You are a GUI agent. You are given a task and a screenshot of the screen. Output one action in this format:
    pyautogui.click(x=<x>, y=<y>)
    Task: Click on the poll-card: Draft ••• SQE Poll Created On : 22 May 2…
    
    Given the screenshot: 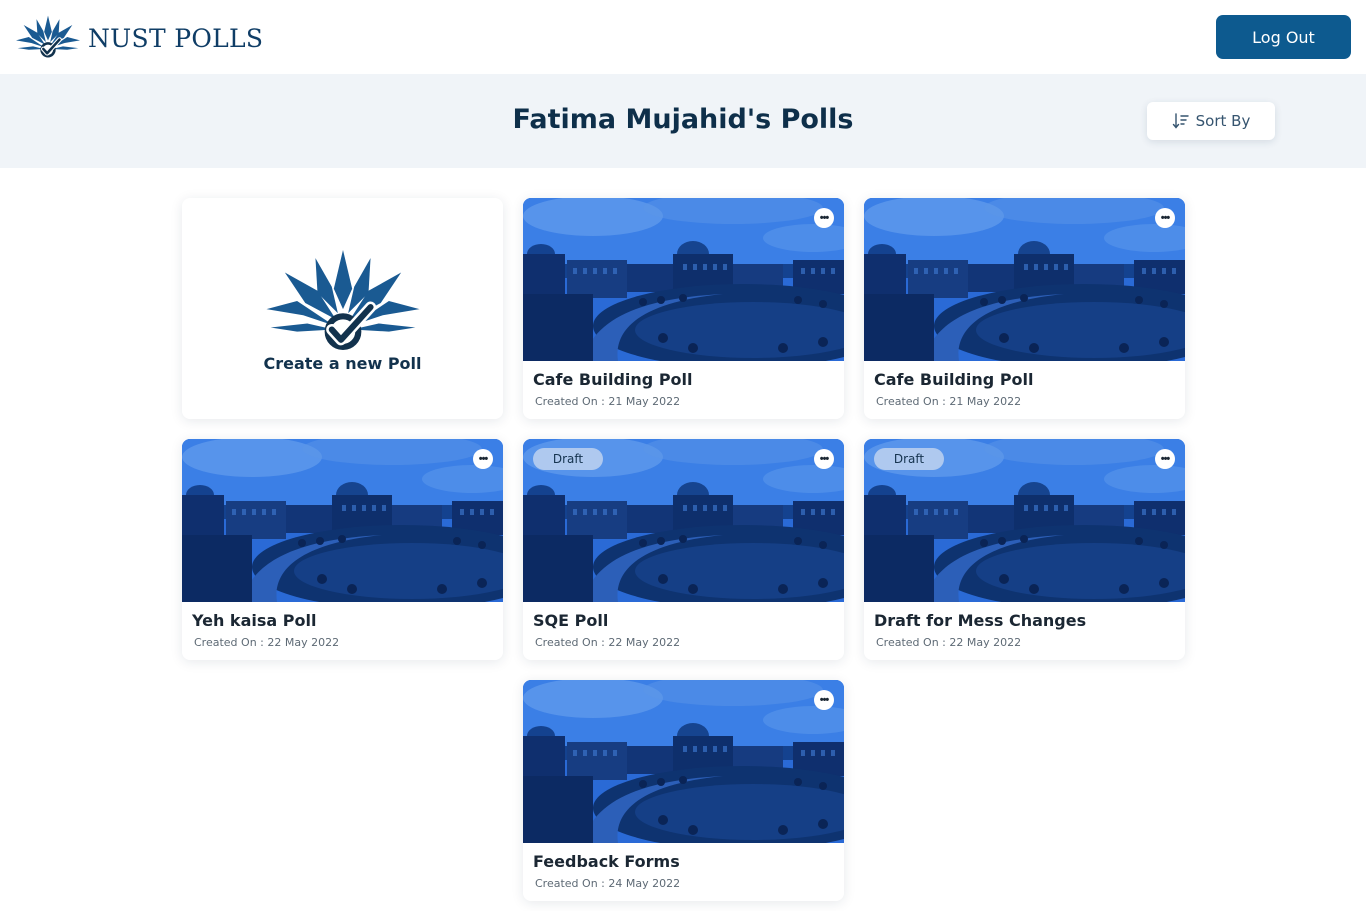 What is the action you would take?
    pyautogui.click(x=683, y=549)
    